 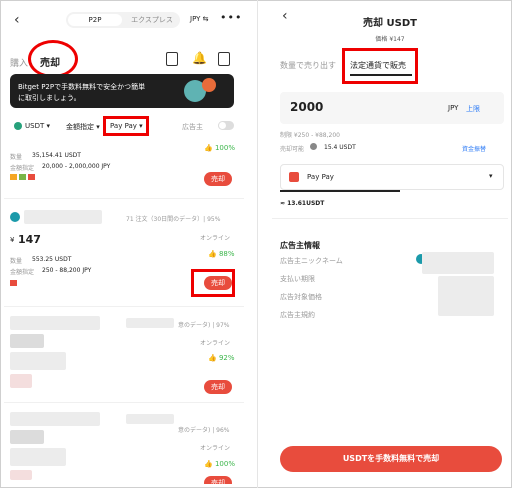 I want to click on completion-rate: 👍 88%, so click(x=221, y=254).